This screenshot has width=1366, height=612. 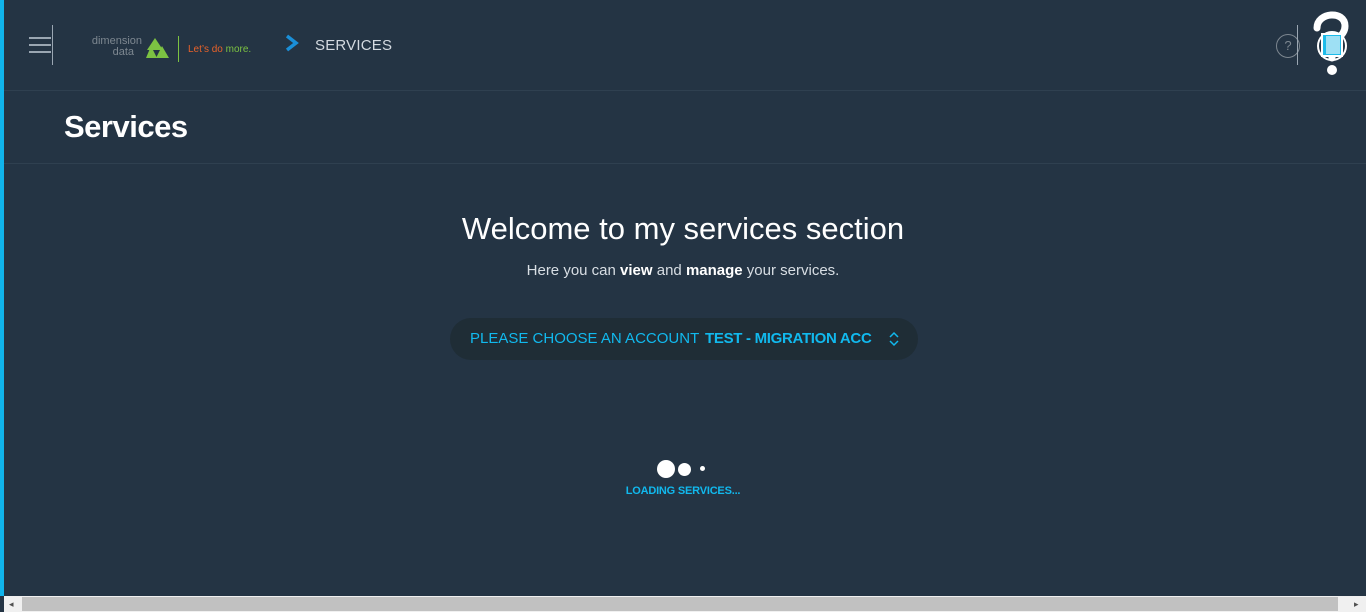 What do you see at coordinates (683, 228) in the screenshot?
I see `welcome-heading: Welcome to my services section` at bounding box center [683, 228].